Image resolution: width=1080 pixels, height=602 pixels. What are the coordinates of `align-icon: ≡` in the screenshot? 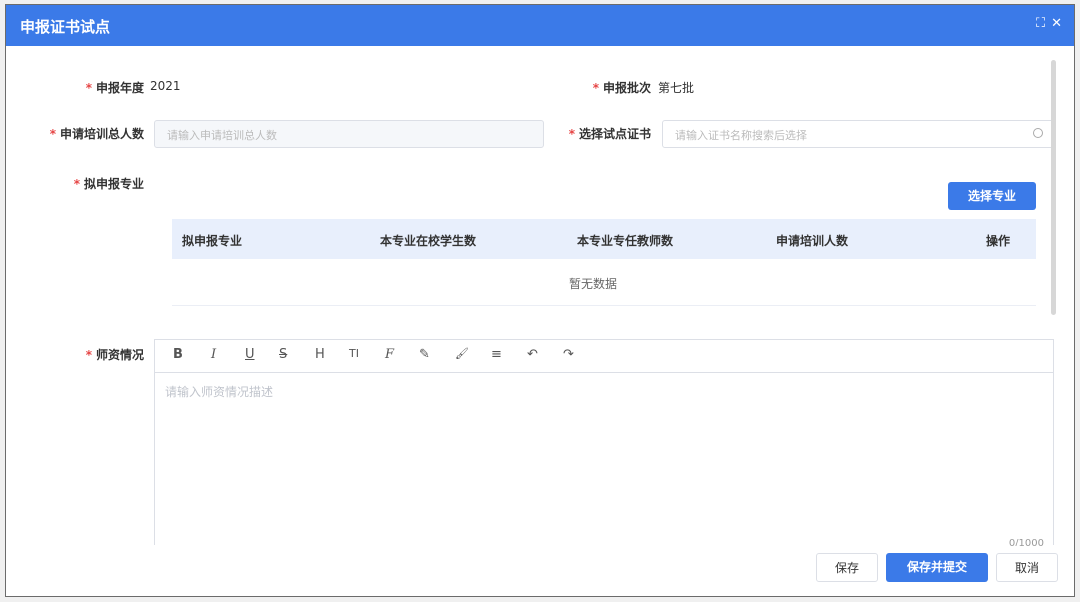 It's located at (496, 354).